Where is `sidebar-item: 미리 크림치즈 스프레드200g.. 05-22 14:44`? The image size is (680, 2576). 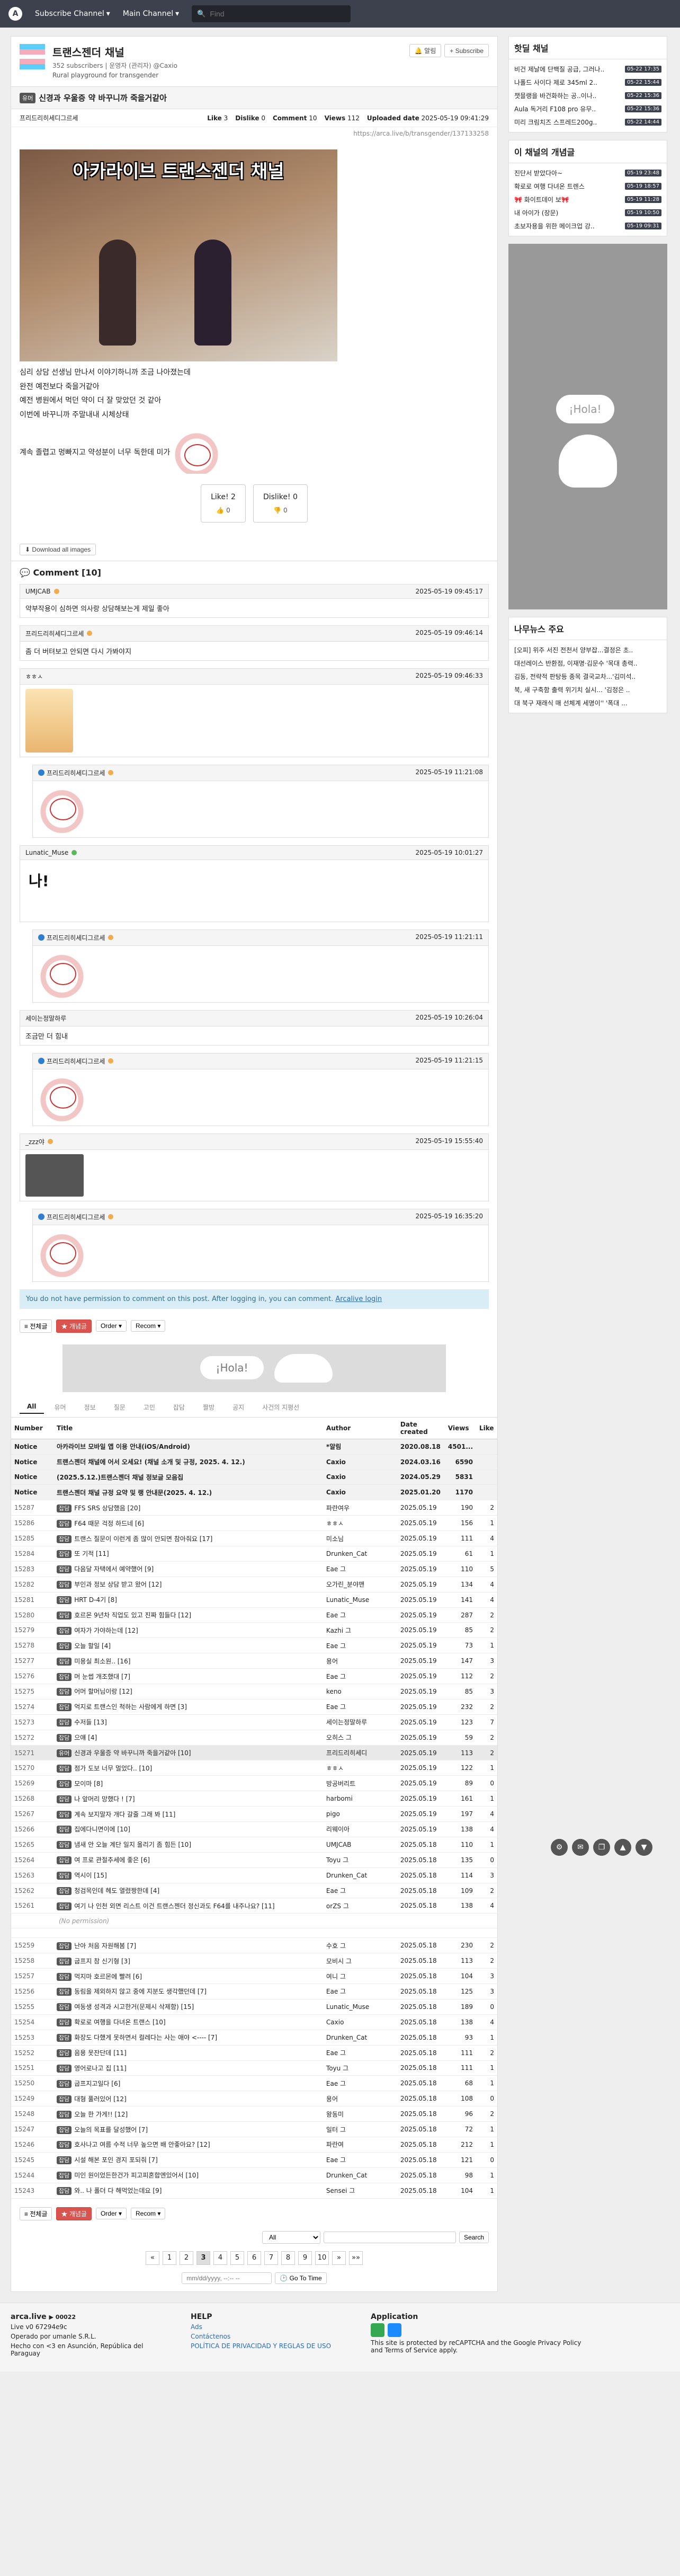 sidebar-item: 미리 크림치즈 스프레드200g.. 05-22 14:44 is located at coordinates (588, 122).